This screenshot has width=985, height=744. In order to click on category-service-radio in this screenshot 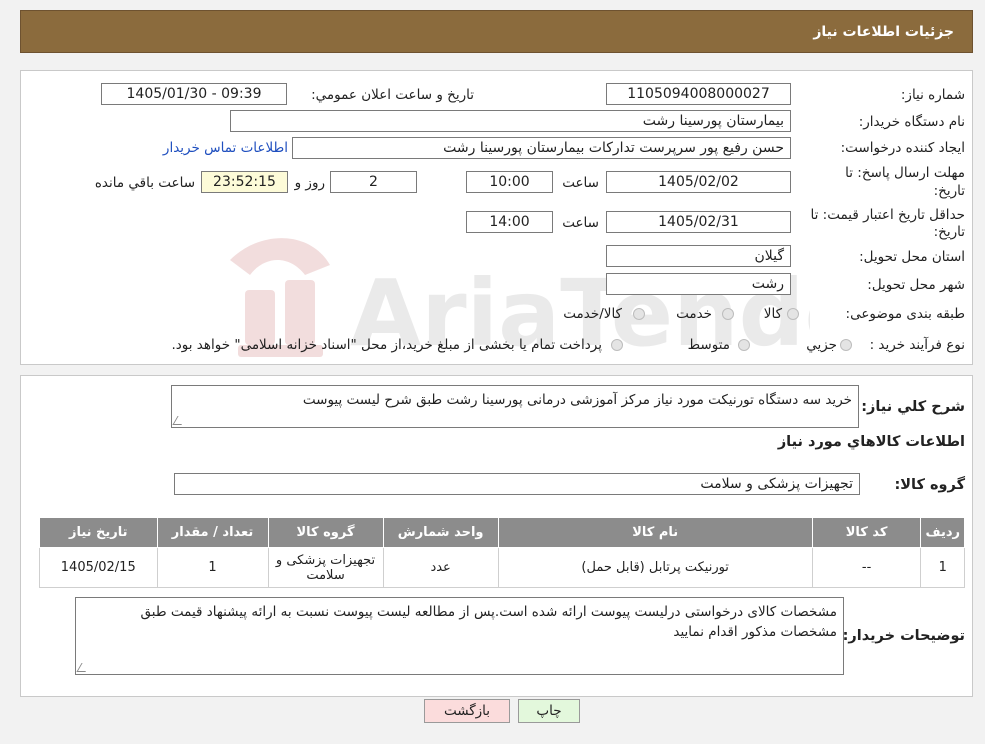, I will do `click(728, 314)`.